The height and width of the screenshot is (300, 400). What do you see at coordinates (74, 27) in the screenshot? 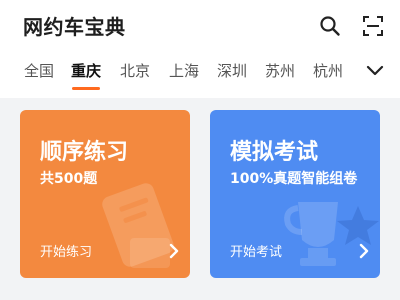
I see `app-title: 网约车宝典` at bounding box center [74, 27].